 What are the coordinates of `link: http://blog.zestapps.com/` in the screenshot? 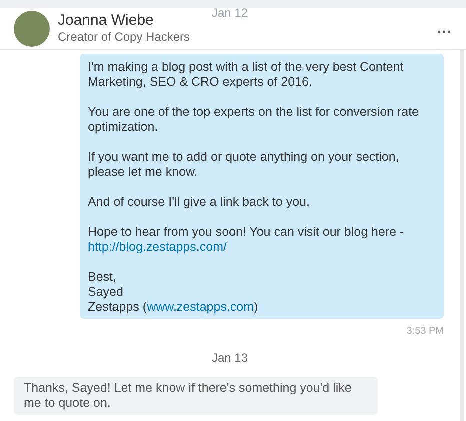 It's located at (157, 247).